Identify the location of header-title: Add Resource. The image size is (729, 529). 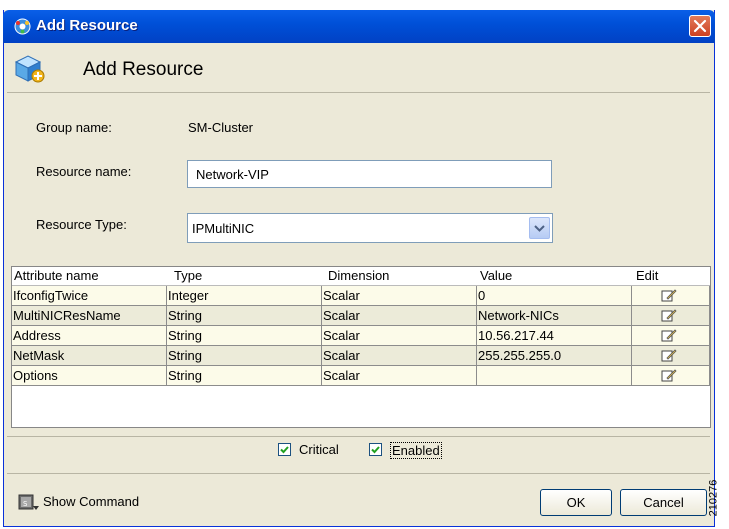
(143, 69).